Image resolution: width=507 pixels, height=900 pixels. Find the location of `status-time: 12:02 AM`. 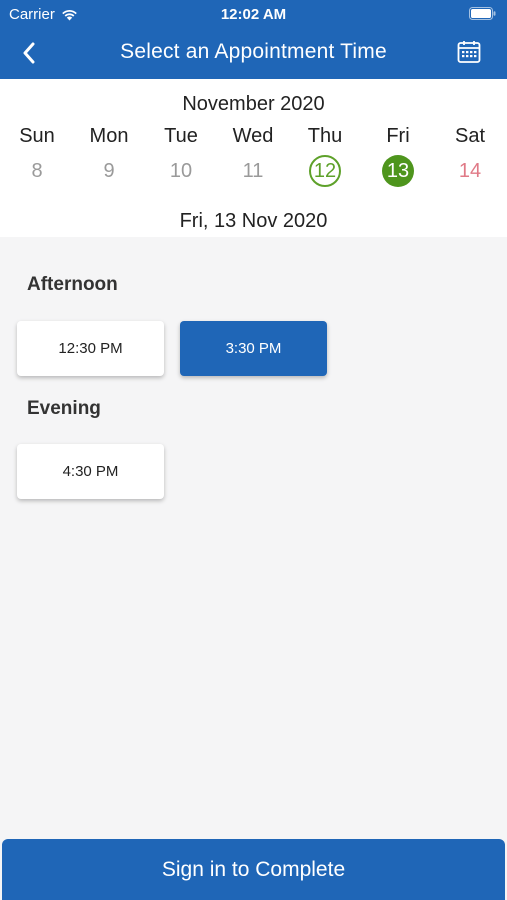

status-time: 12:02 AM is located at coordinates (253, 14).